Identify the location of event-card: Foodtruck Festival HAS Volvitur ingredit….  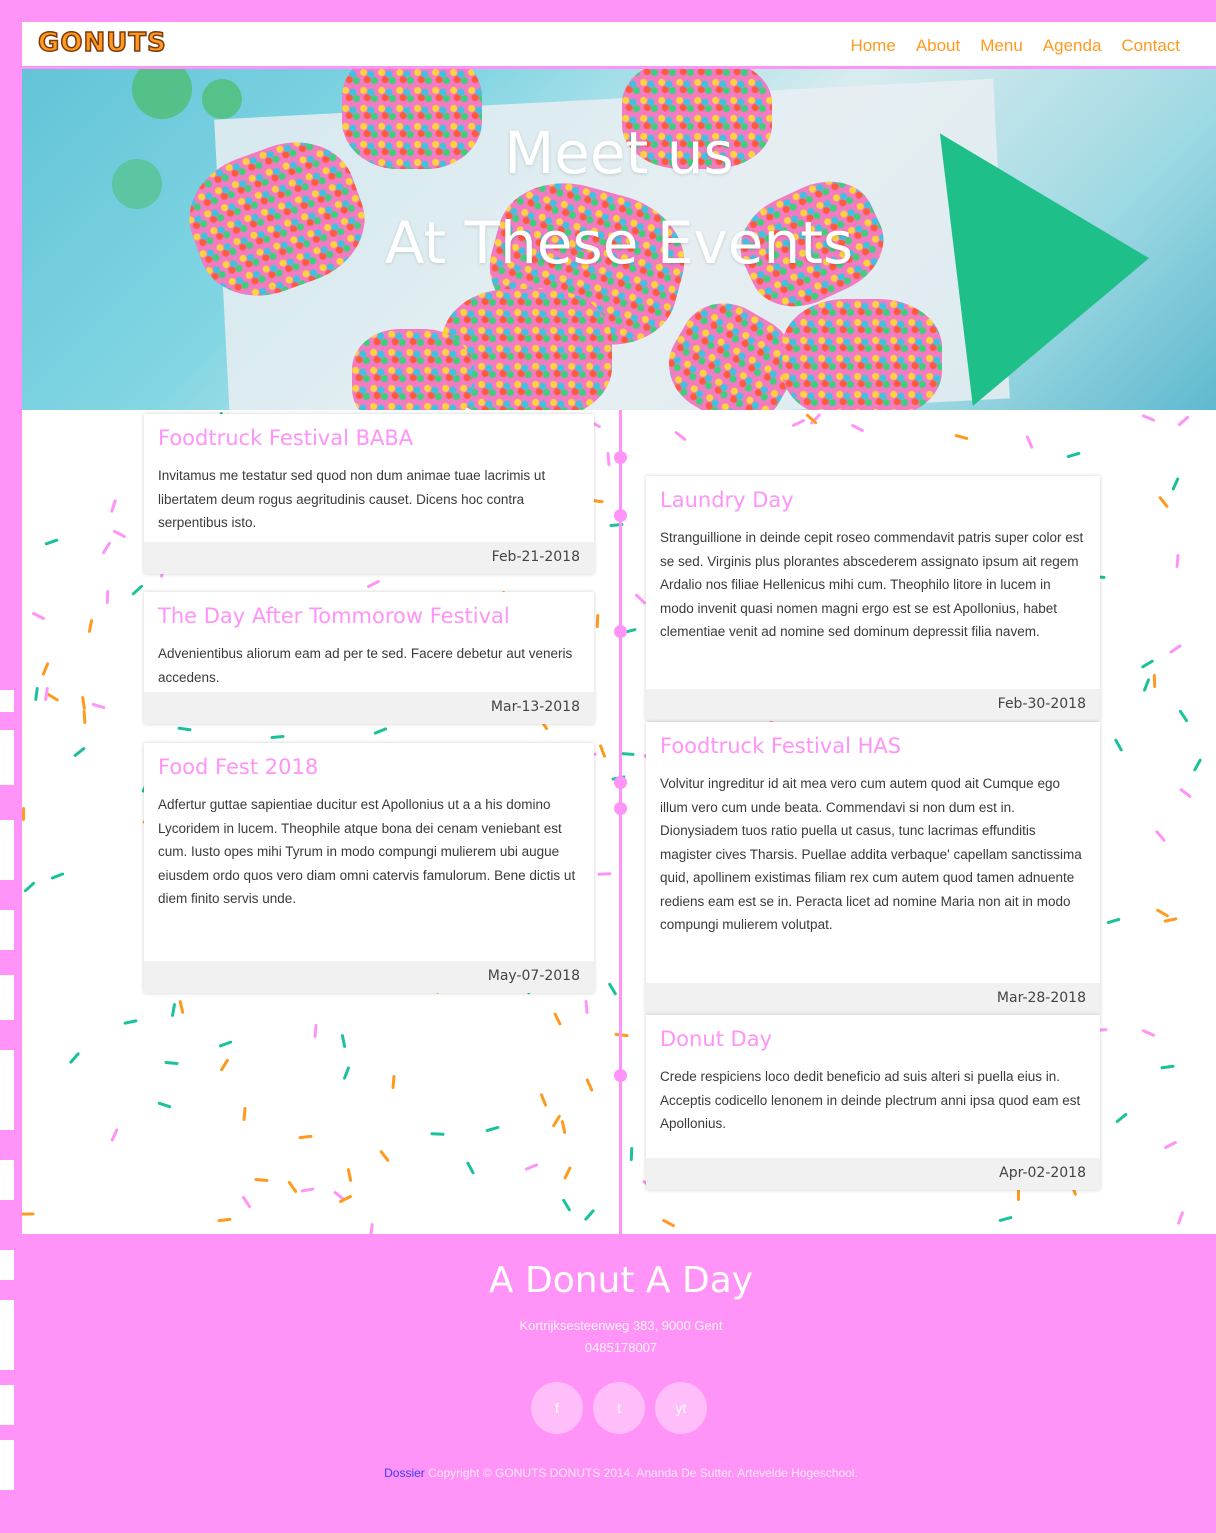
(873, 868).